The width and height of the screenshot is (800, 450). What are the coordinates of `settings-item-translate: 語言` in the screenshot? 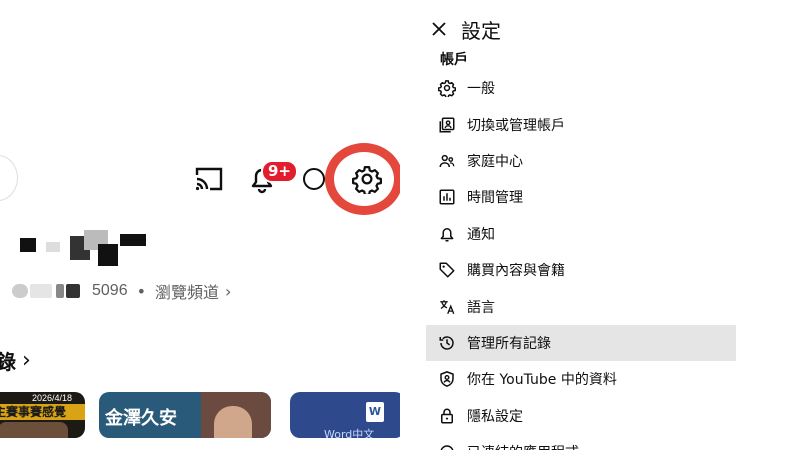 It's located at (581, 306).